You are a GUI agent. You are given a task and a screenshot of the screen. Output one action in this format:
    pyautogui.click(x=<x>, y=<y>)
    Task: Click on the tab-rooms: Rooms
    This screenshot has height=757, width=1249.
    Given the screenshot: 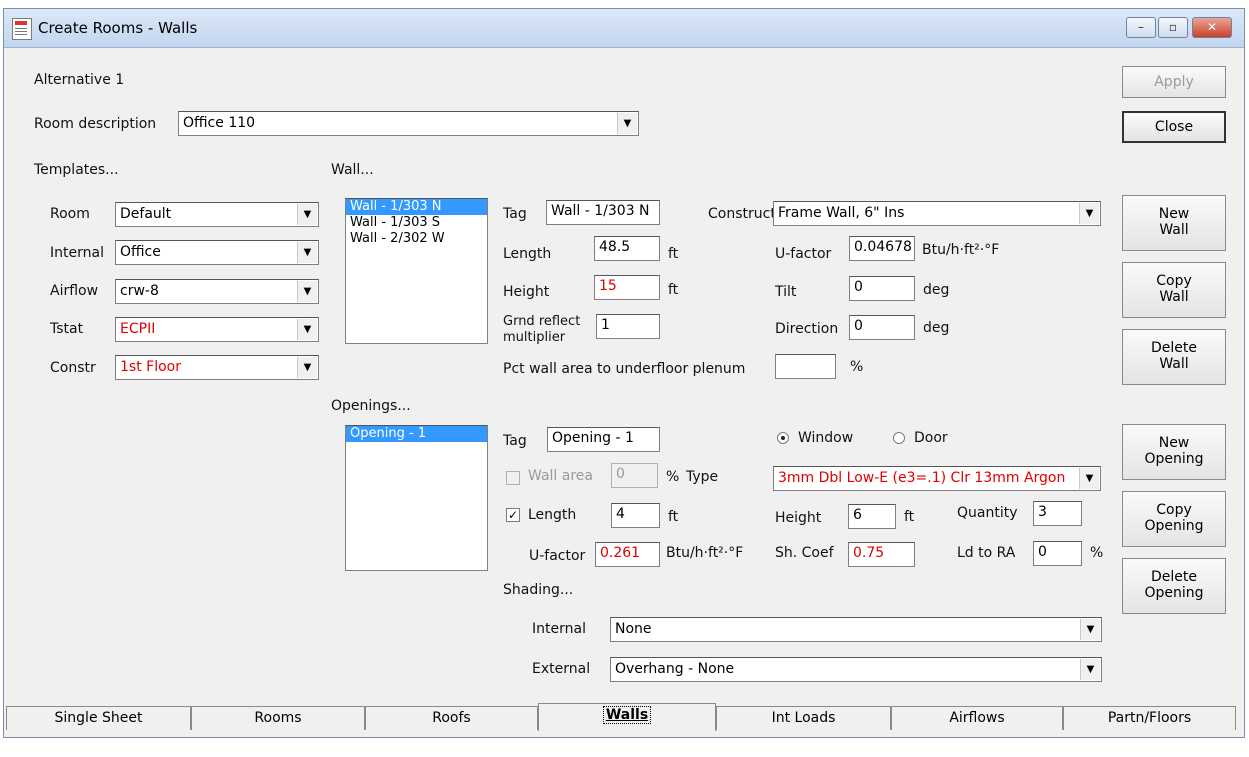 What is the action you would take?
    pyautogui.click(x=278, y=718)
    